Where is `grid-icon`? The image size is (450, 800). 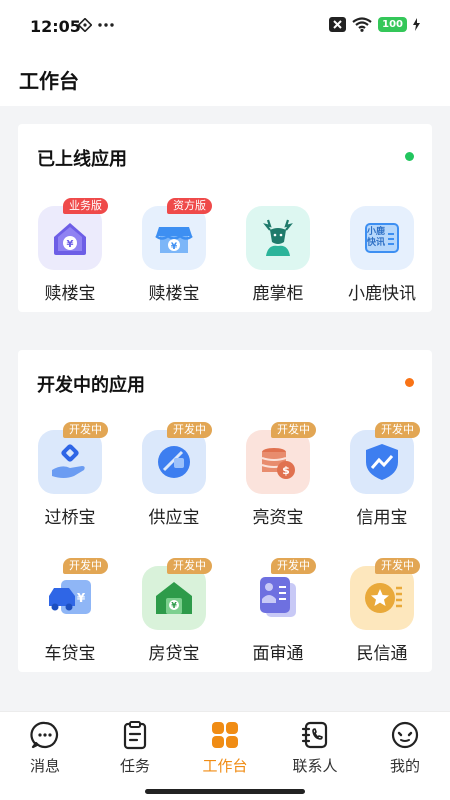
grid-icon is located at coordinates (225, 735).